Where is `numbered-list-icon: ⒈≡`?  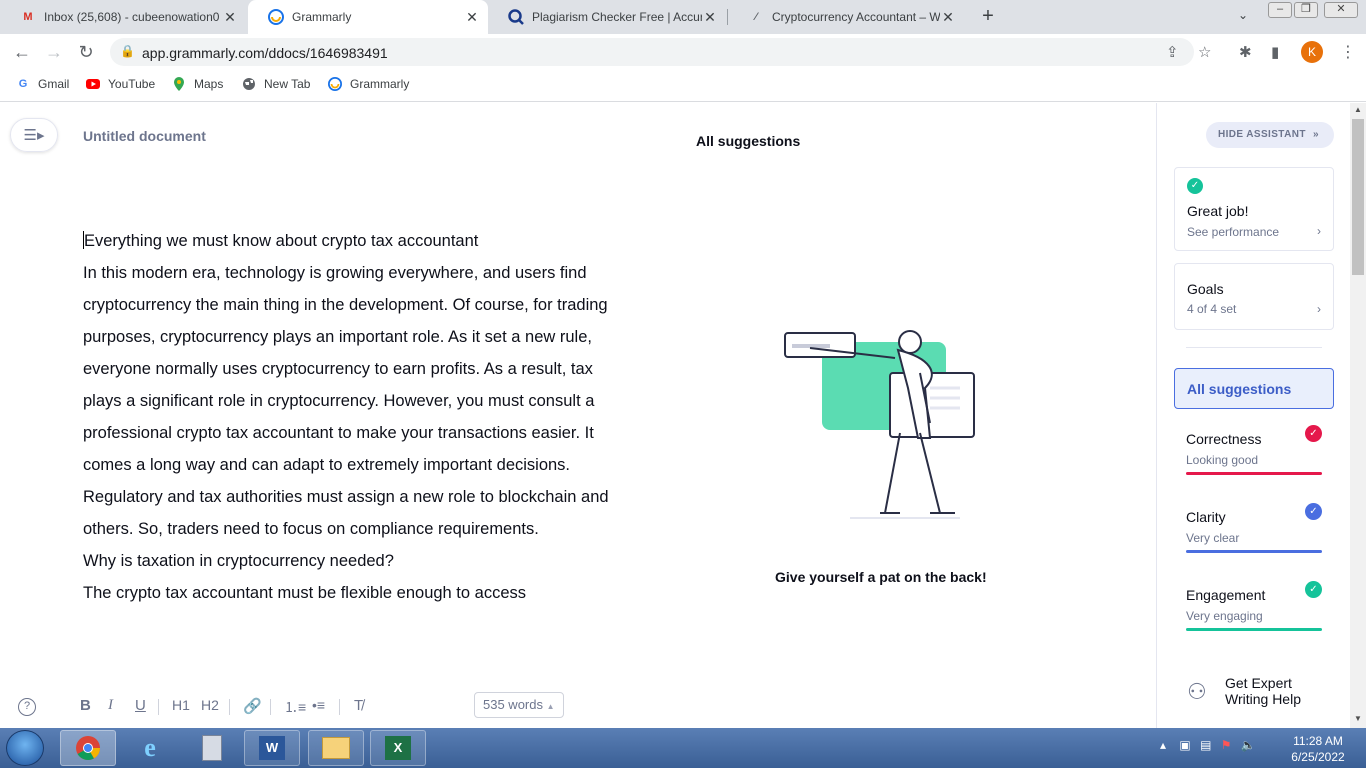 numbered-list-icon: ⒈≡ is located at coordinates (295, 707).